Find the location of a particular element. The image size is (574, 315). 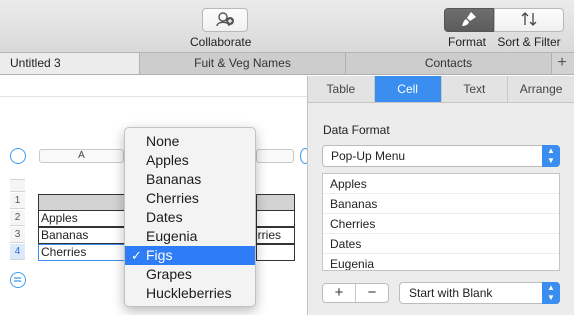

collaborate-group: Collaborate is located at coordinates (220, 28).